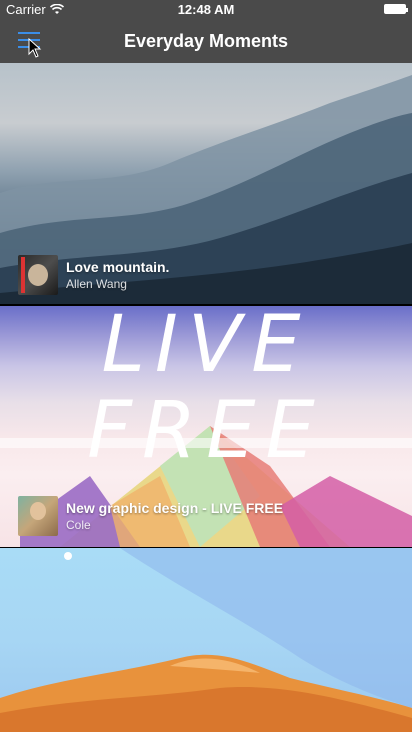 The height and width of the screenshot is (732, 412). I want to click on status-time: 12:48 AM, so click(206, 9).